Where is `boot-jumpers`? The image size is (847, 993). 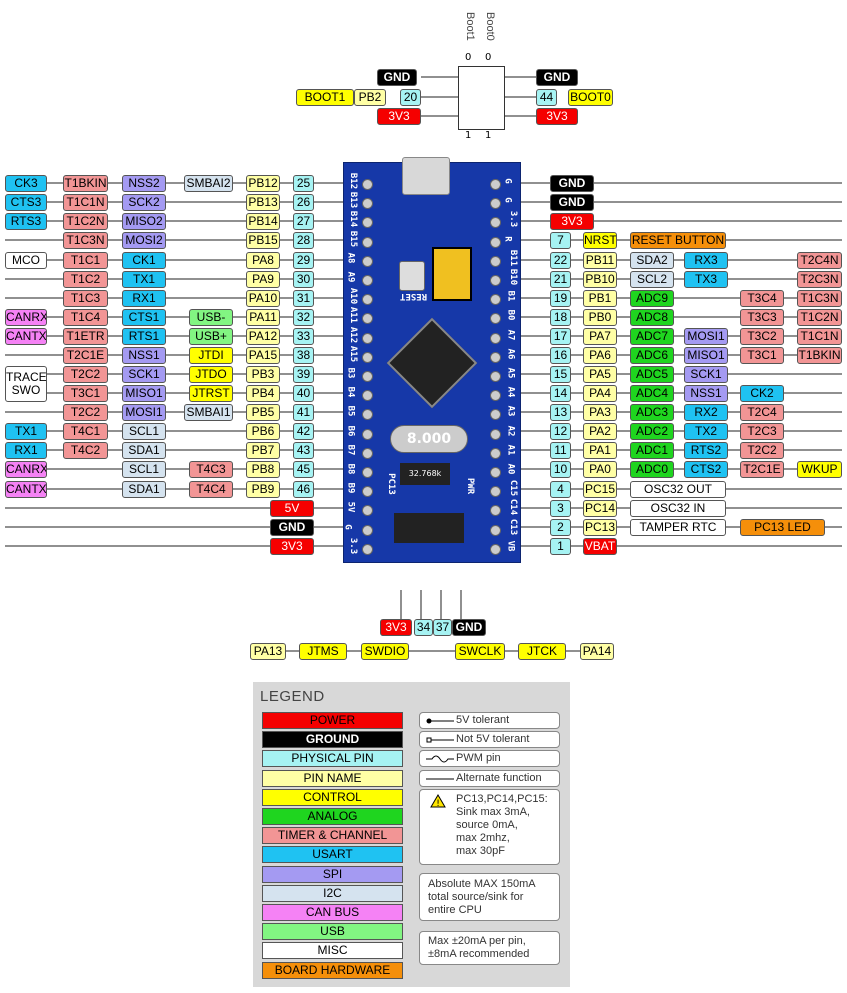 boot-jumpers is located at coordinates (452, 274).